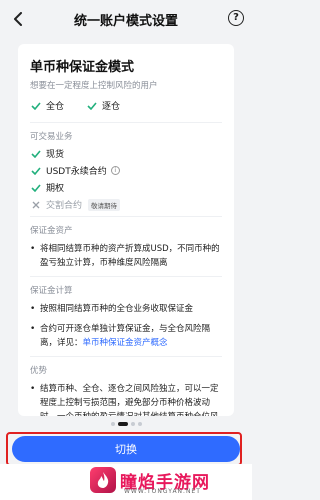 This screenshot has height=500, width=320. Describe the element at coordinates (236, 18) in the screenshot. I see `help-icon: ?` at that location.